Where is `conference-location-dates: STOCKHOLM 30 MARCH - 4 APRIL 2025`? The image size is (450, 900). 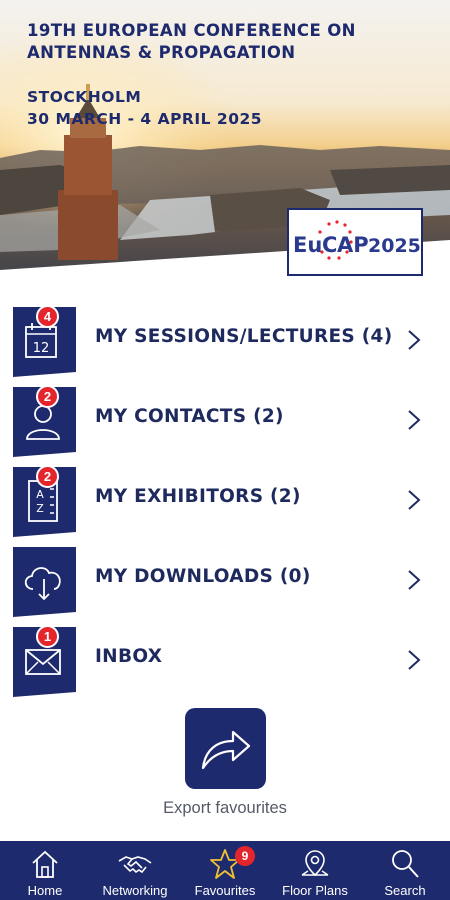 conference-location-dates: STOCKHOLM 30 MARCH - 4 APRIL 2025 is located at coordinates (232, 108).